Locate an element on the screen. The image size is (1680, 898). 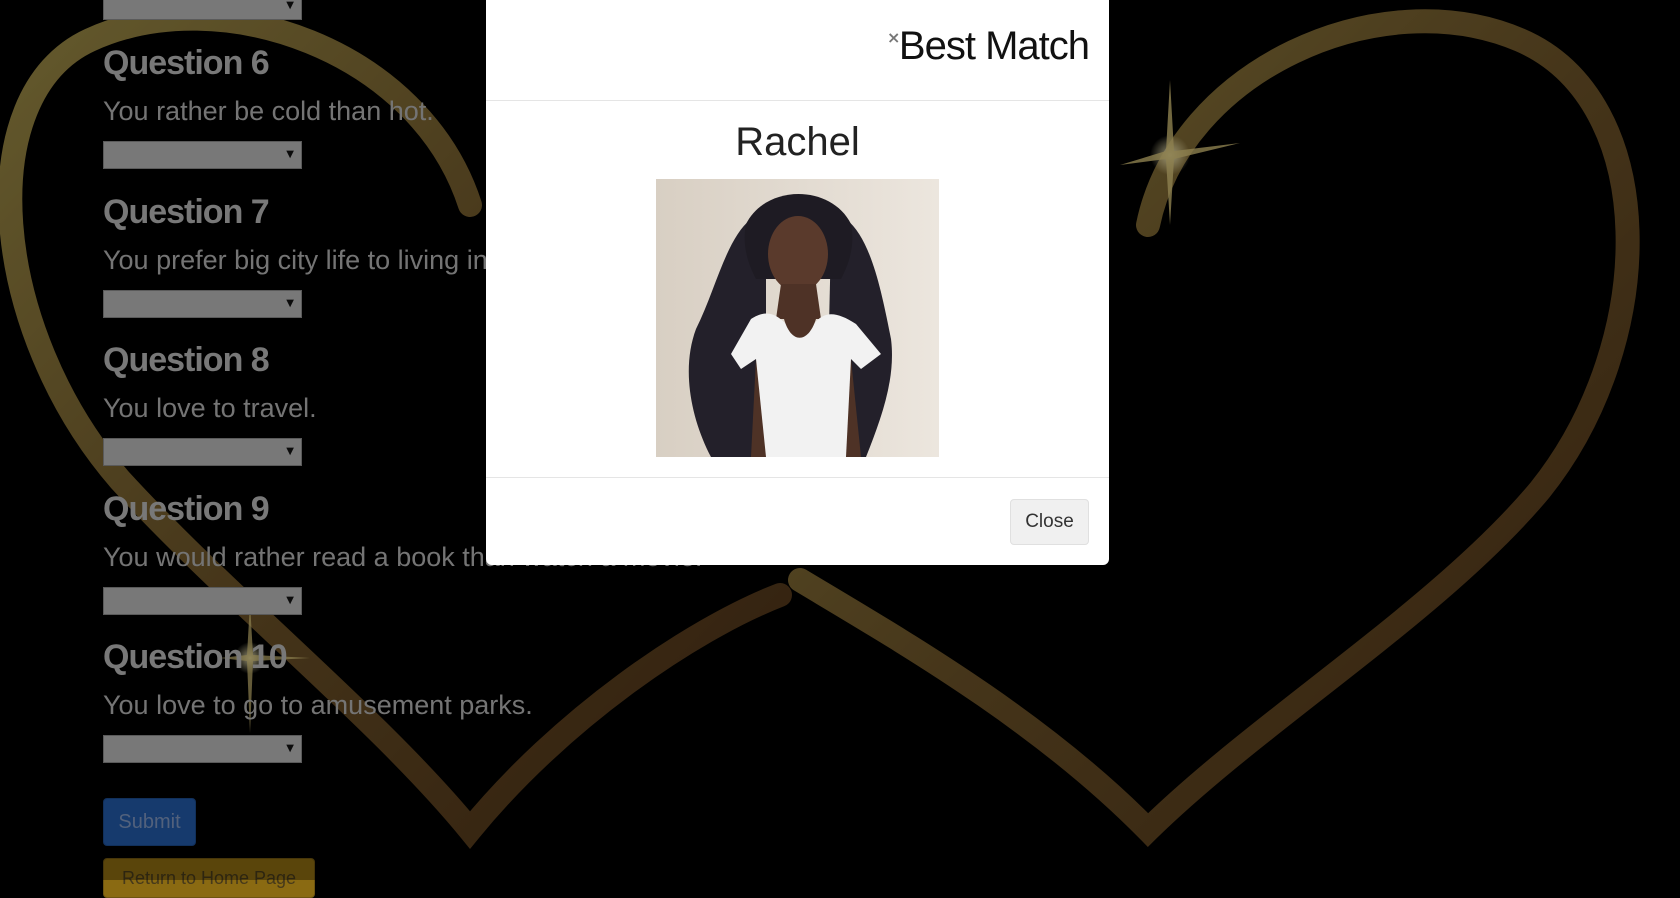
close-button: Close is located at coordinates (1049, 522).